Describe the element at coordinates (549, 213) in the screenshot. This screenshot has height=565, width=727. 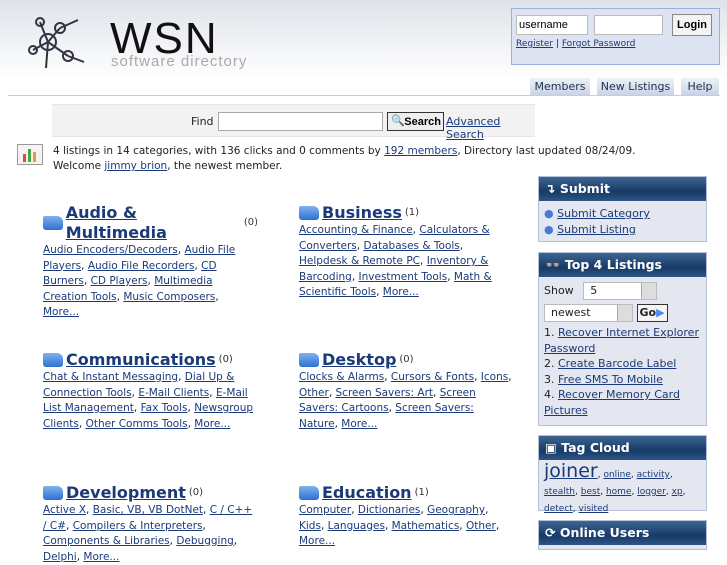
I see `globe-icon: ●` at that location.